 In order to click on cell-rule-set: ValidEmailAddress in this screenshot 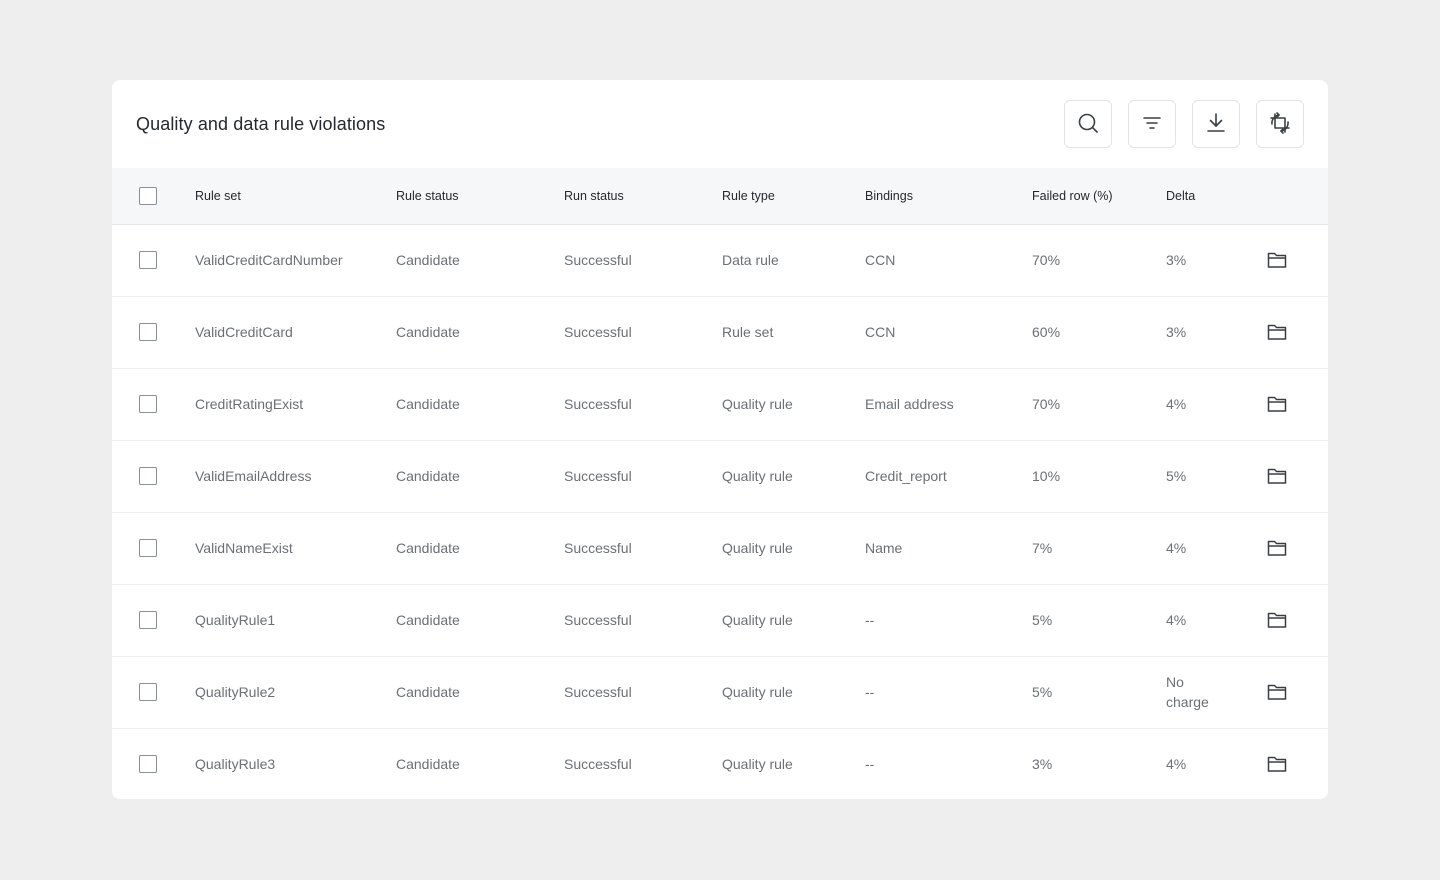, I will do `click(253, 476)`.